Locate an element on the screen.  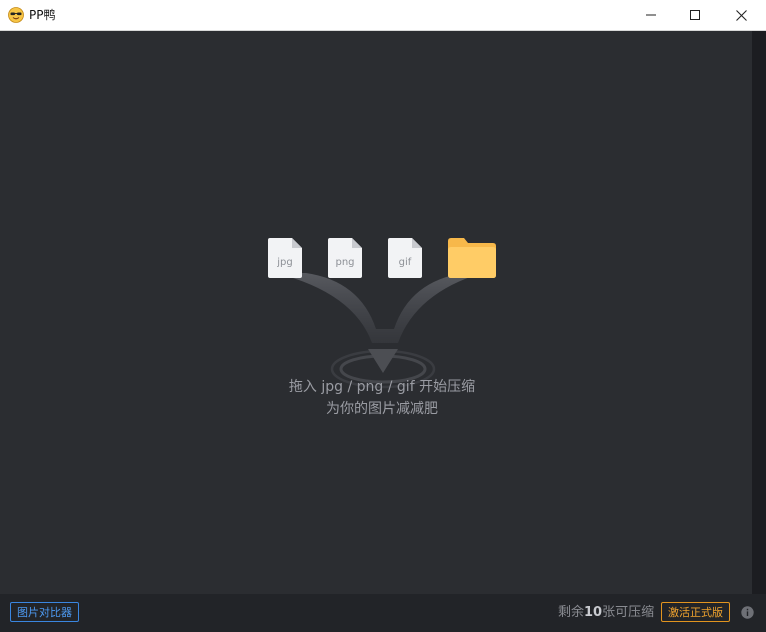
close-icon is located at coordinates (741, 15).